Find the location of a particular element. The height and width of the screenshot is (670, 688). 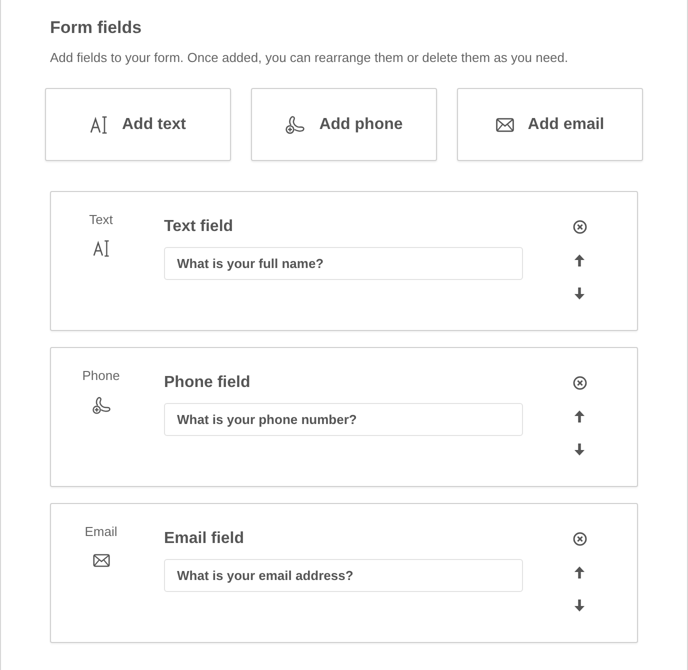

add-phone-button: Add phone is located at coordinates (344, 124).